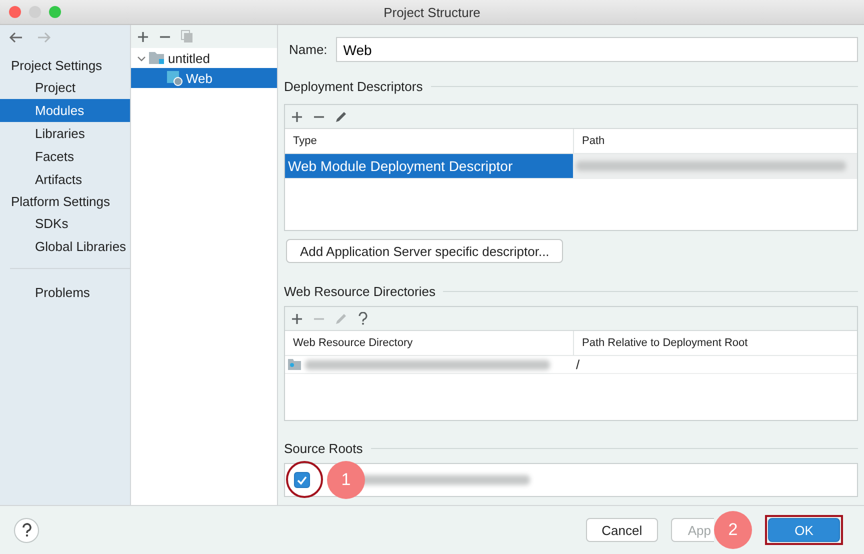 The height and width of the screenshot is (554, 864). I want to click on sidebar-heading: Platform Settings, so click(60, 202).